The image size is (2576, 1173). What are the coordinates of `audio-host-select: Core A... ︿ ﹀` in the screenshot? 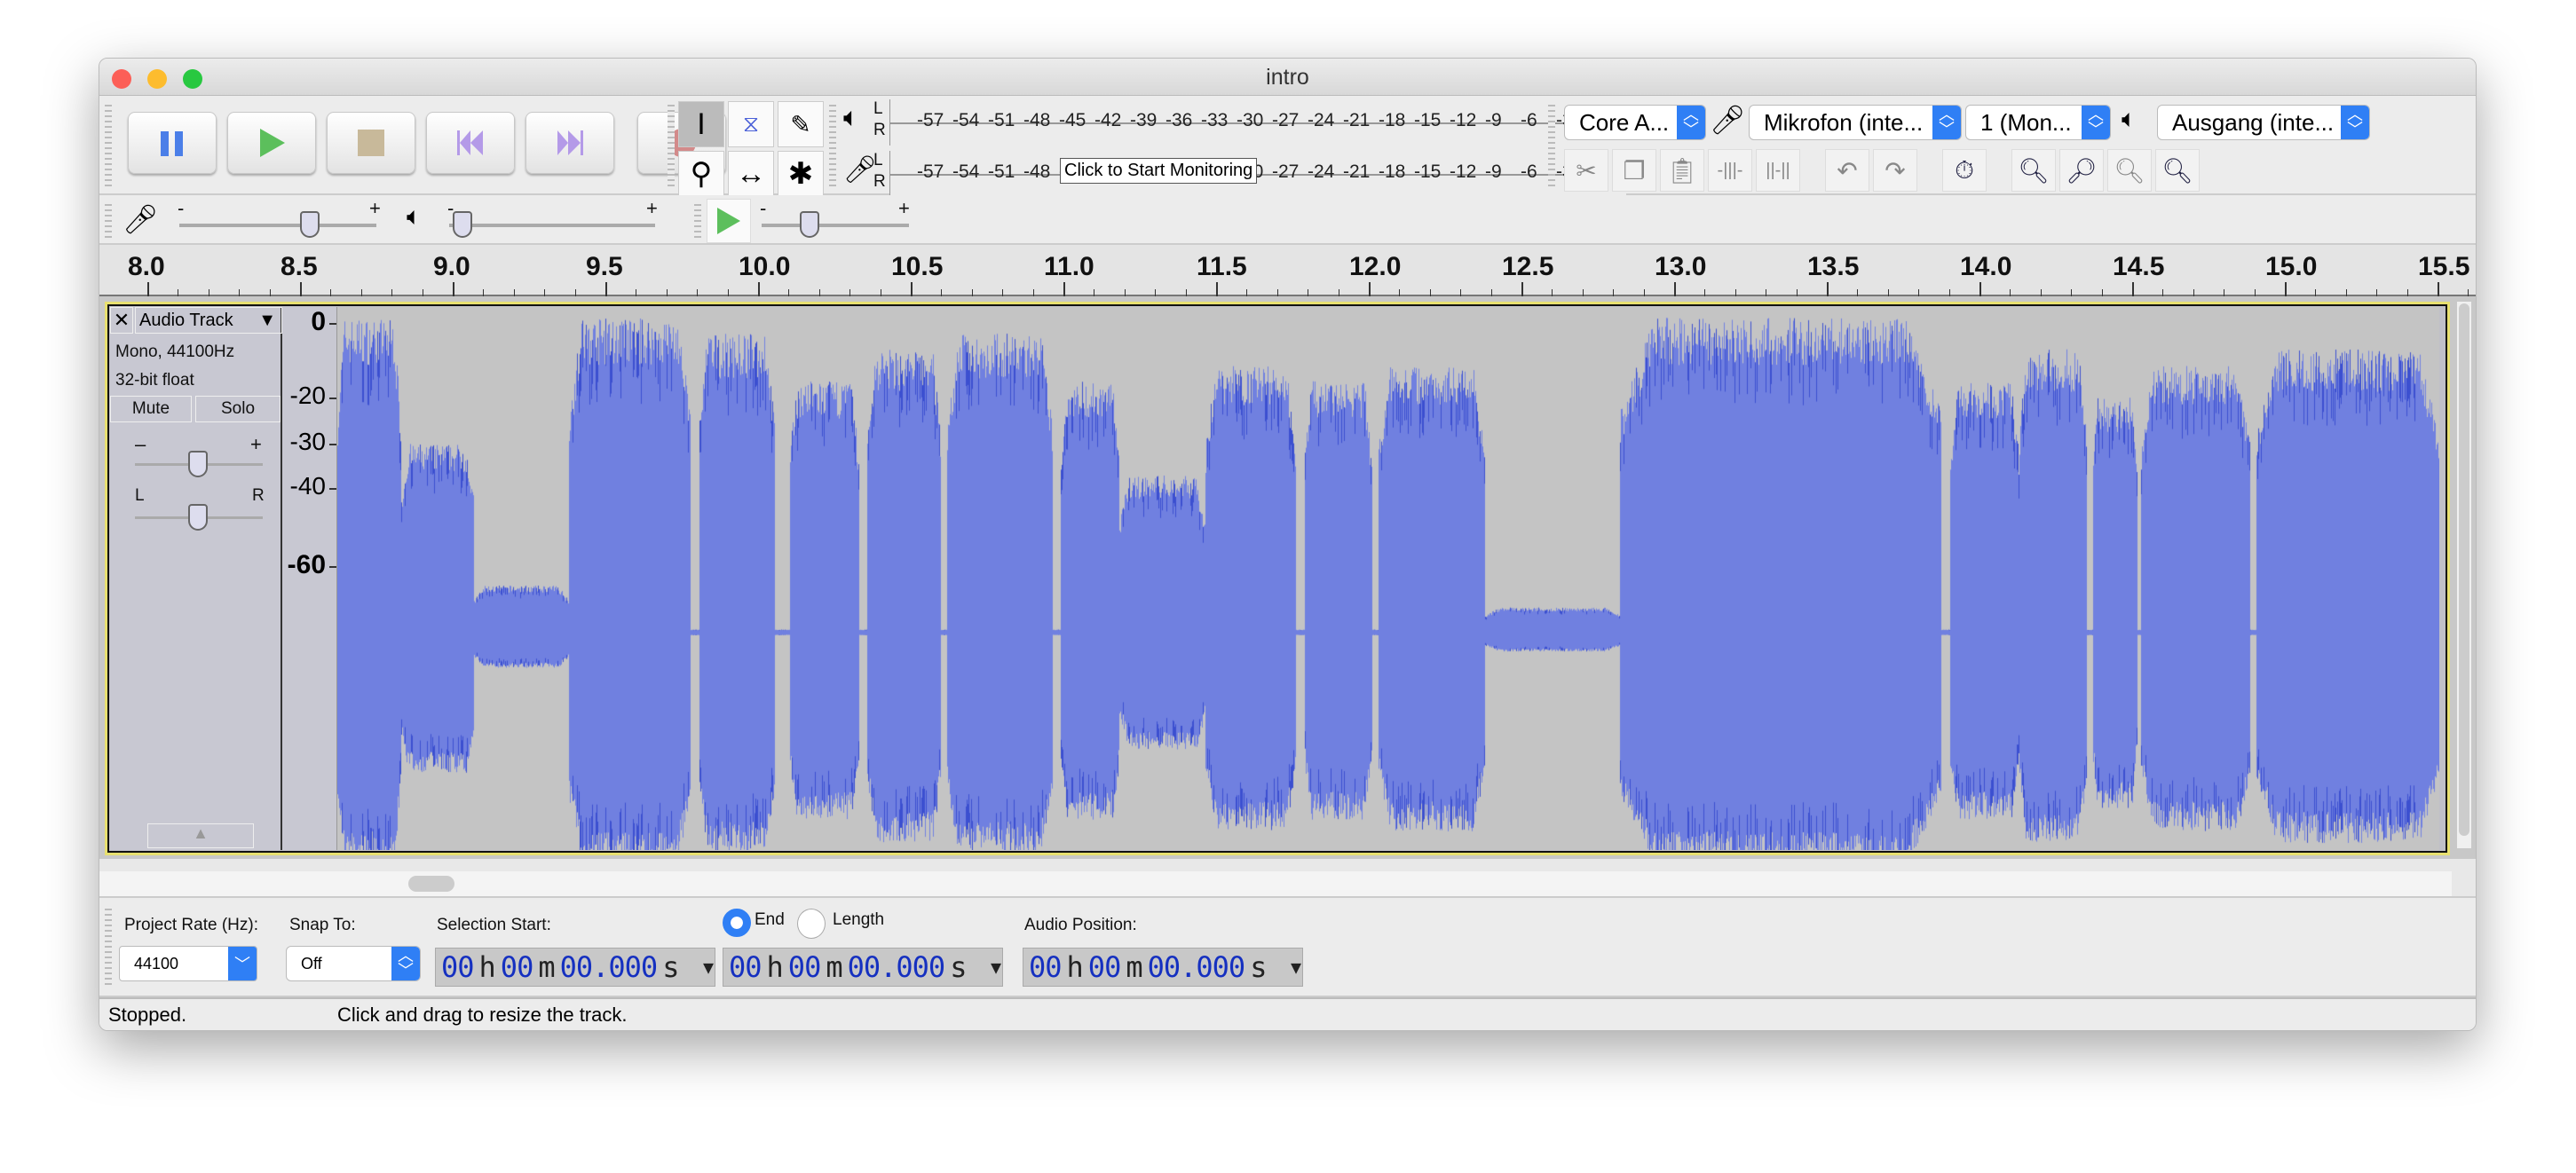 It's located at (1635, 122).